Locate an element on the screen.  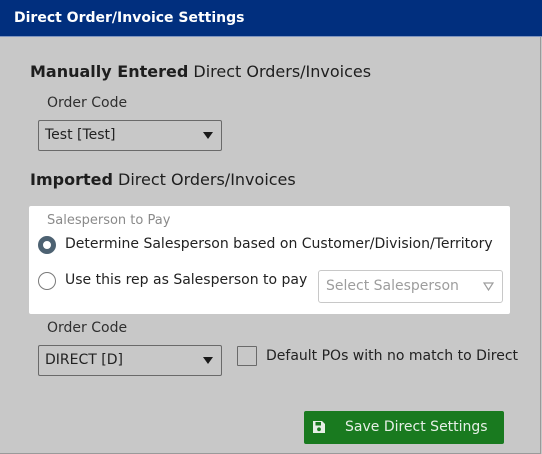
manual-heading-bold: Manually Entered is located at coordinates (109, 71).